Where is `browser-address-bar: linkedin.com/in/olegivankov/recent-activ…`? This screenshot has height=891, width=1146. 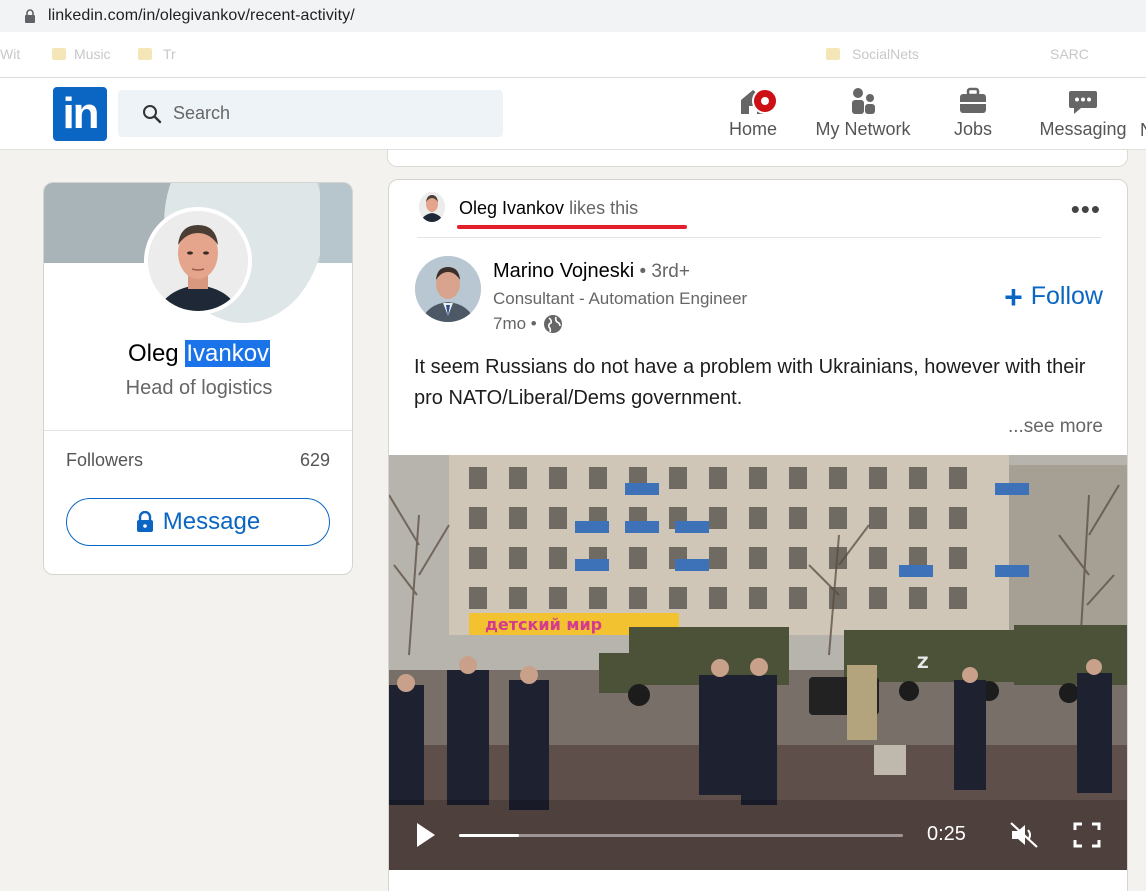 browser-address-bar: linkedin.com/in/olegivankov/recent-activ… is located at coordinates (573, 16).